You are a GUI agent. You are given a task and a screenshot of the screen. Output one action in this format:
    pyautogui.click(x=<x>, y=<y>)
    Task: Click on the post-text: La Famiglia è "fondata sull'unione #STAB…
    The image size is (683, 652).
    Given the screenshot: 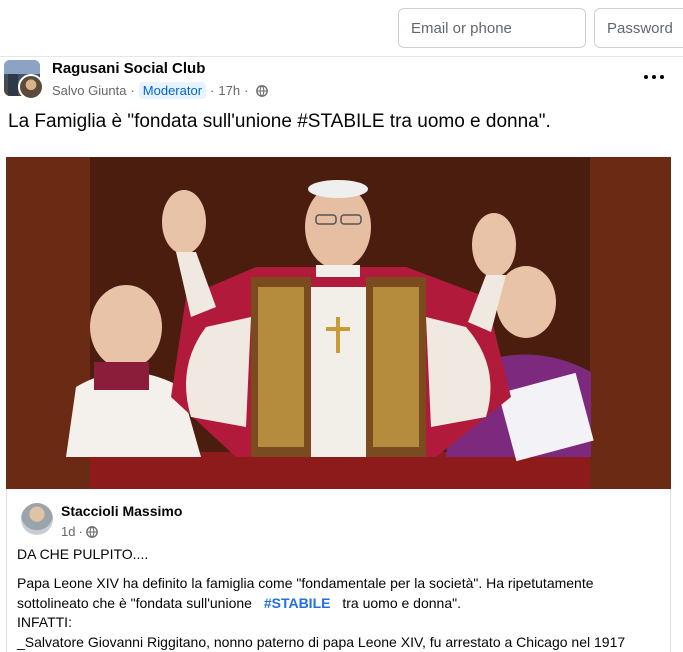 What is the action you would take?
    pyautogui.click(x=279, y=121)
    